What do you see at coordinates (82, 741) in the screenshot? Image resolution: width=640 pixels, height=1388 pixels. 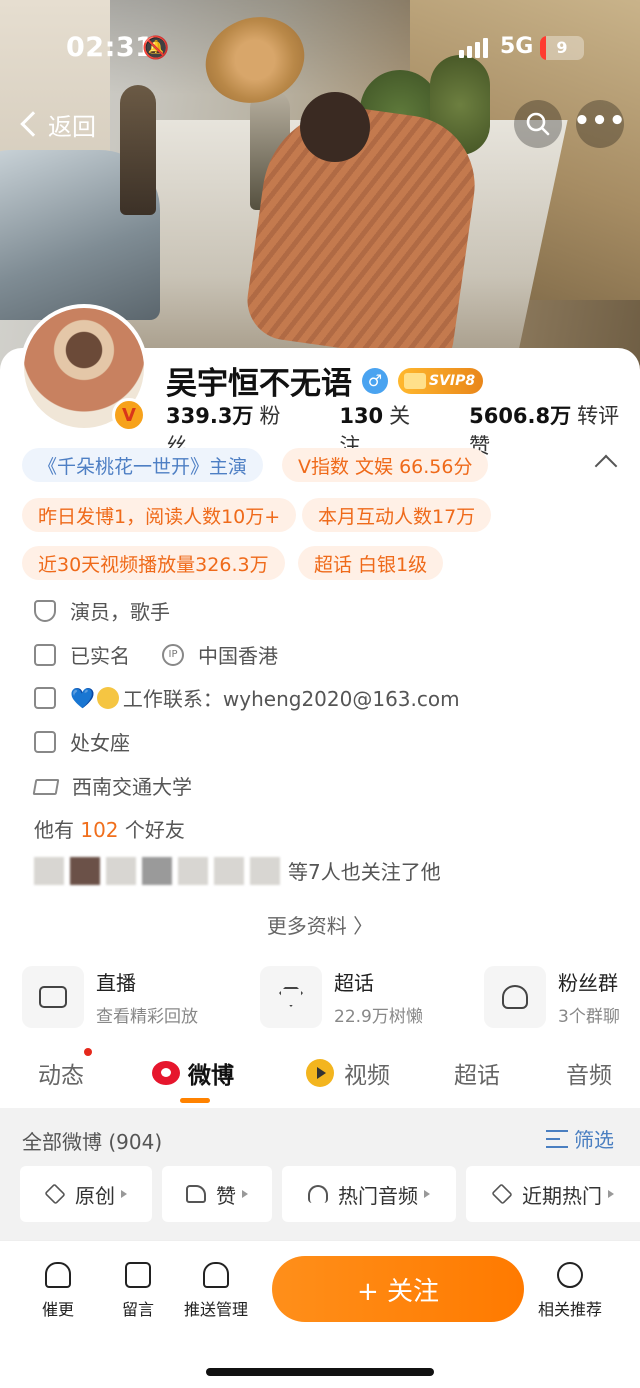 I see `info-zodiac: 处女座` at bounding box center [82, 741].